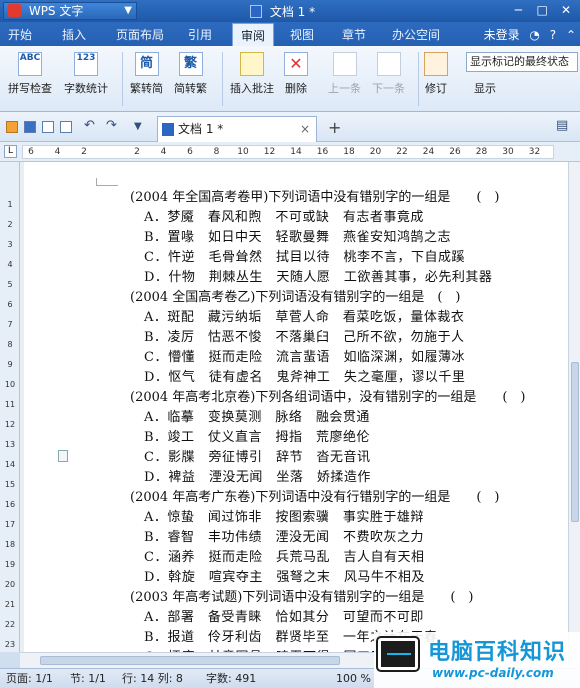 The height and width of the screenshot is (688, 580). Describe the element at coordinates (31, 152) in the screenshot. I see `ruler-tick-label: 6` at that location.